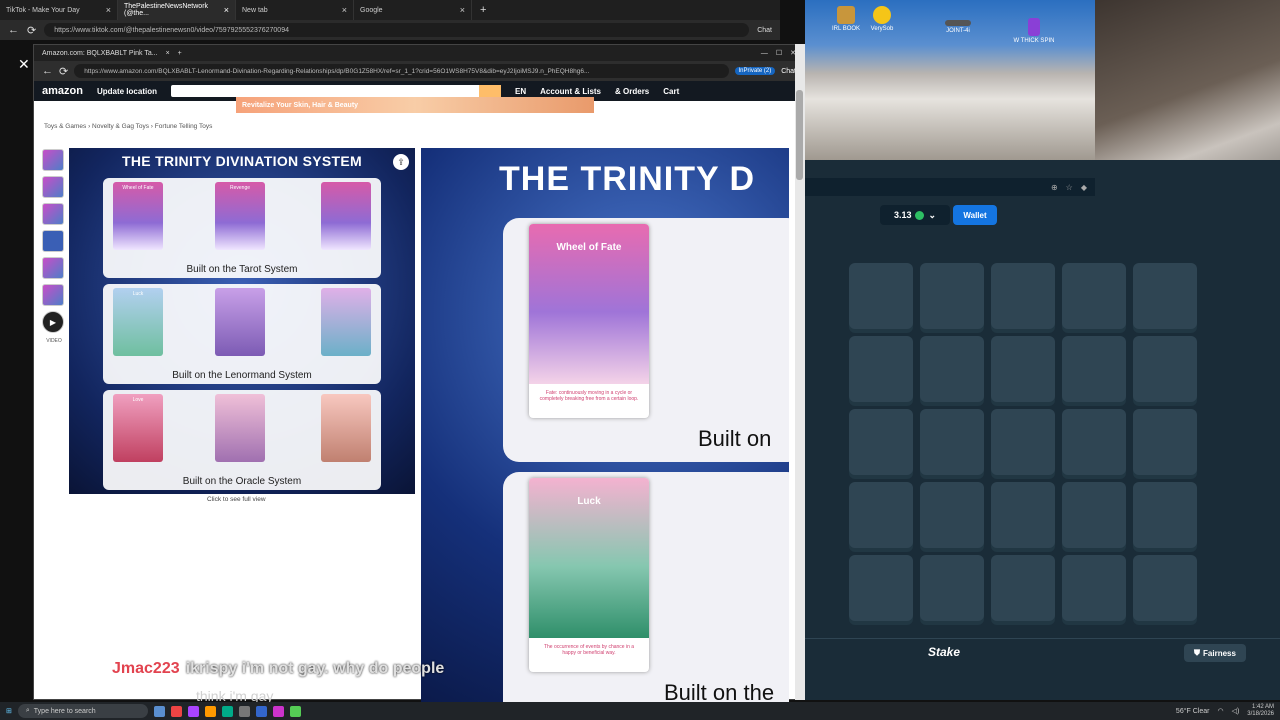 This screenshot has height=720, width=1280. What do you see at coordinates (413, 10) in the screenshot?
I see `tab-google: Google ×` at bounding box center [413, 10].